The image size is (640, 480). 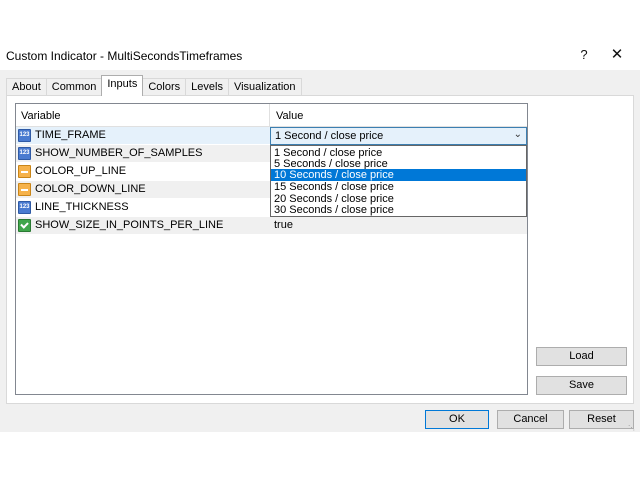 What do you see at coordinates (584, 55) in the screenshot?
I see `help-button: ?` at bounding box center [584, 55].